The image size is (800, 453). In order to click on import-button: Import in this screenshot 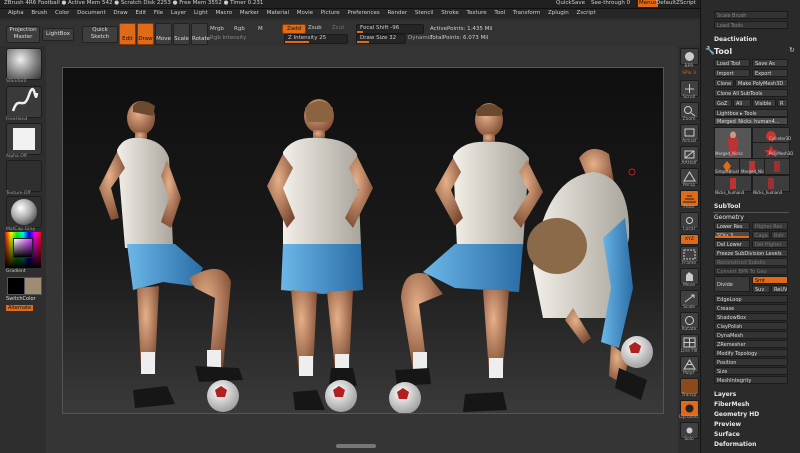, I will do `click(732, 73)`.